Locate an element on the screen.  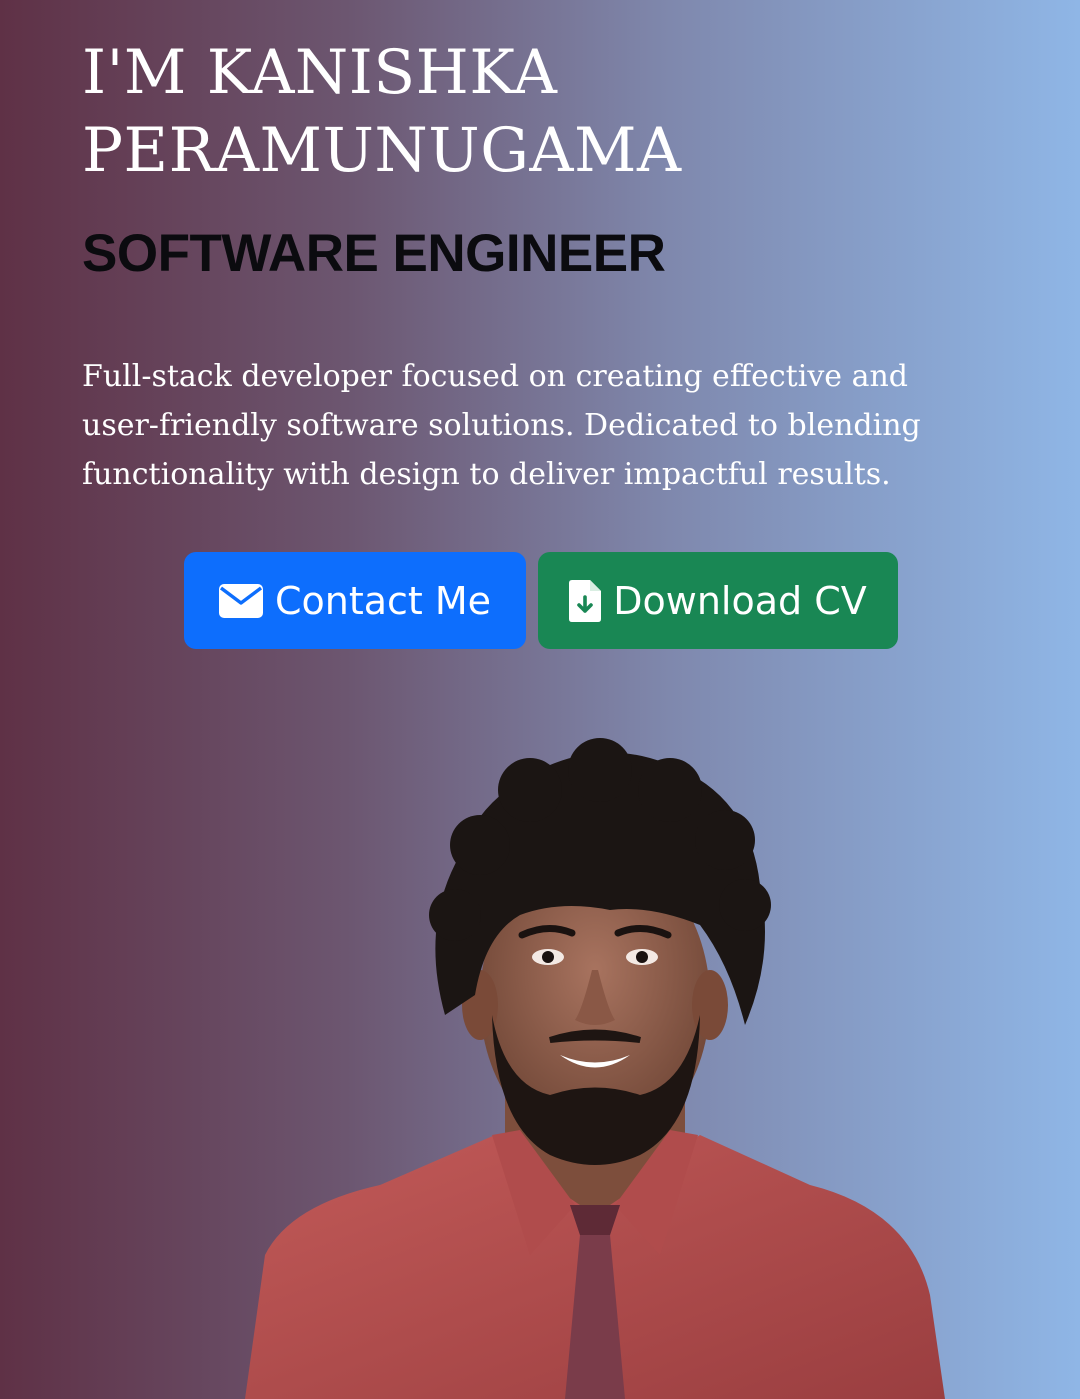
job-title: SOFTWARE ENGINEER is located at coordinates (374, 253).